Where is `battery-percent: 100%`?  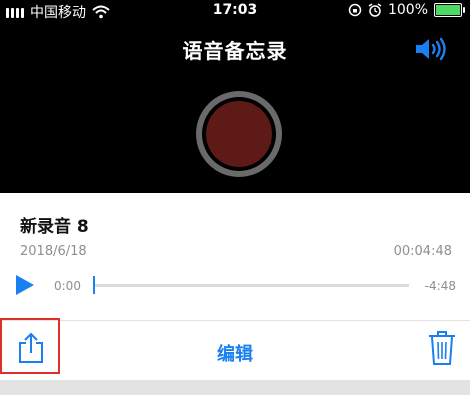
battery-percent: 100% is located at coordinates (407, 10).